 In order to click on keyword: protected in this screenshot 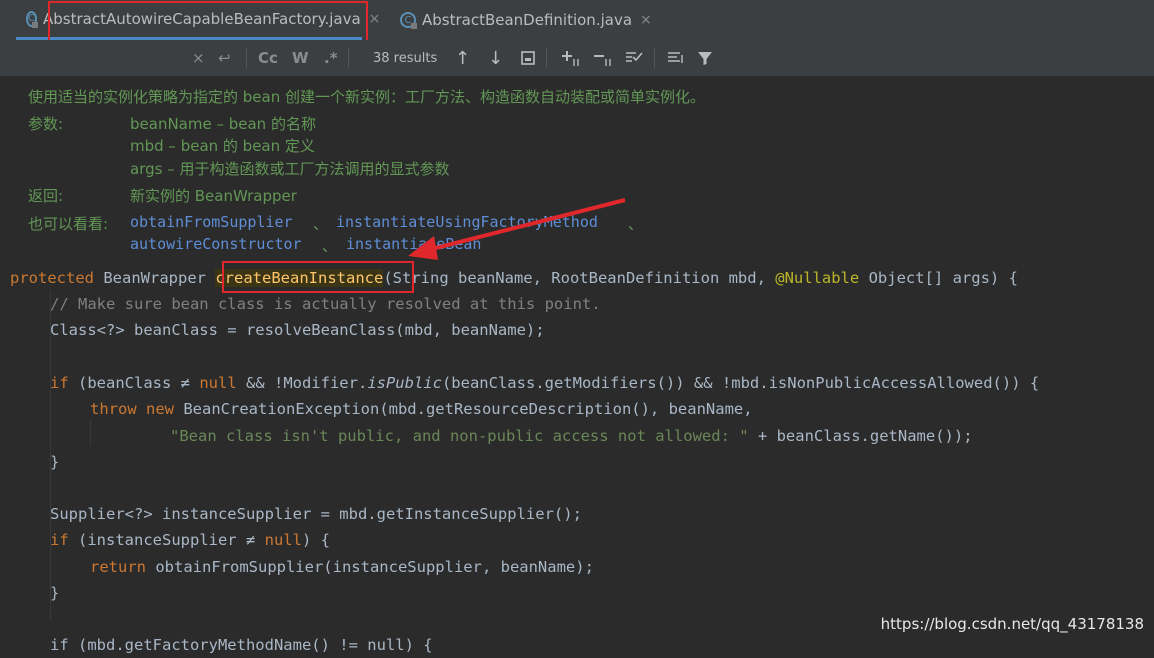, I will do `click(52, 278)`.